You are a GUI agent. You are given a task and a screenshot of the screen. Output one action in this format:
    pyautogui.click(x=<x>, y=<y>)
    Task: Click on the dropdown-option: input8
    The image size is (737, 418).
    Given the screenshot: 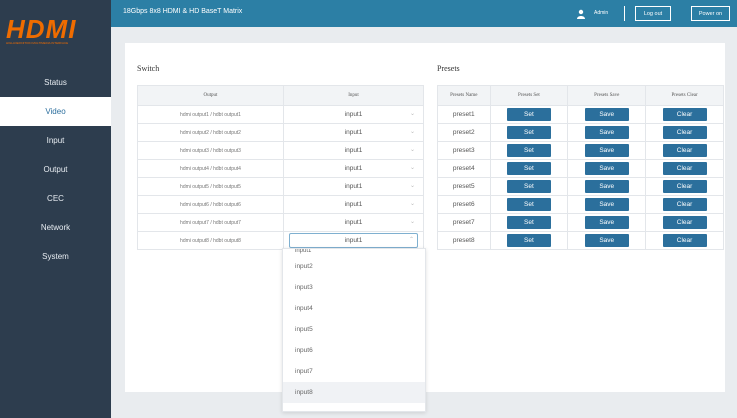 What is the action you would take?
    pyautogui.click(x=354, y=392)
    